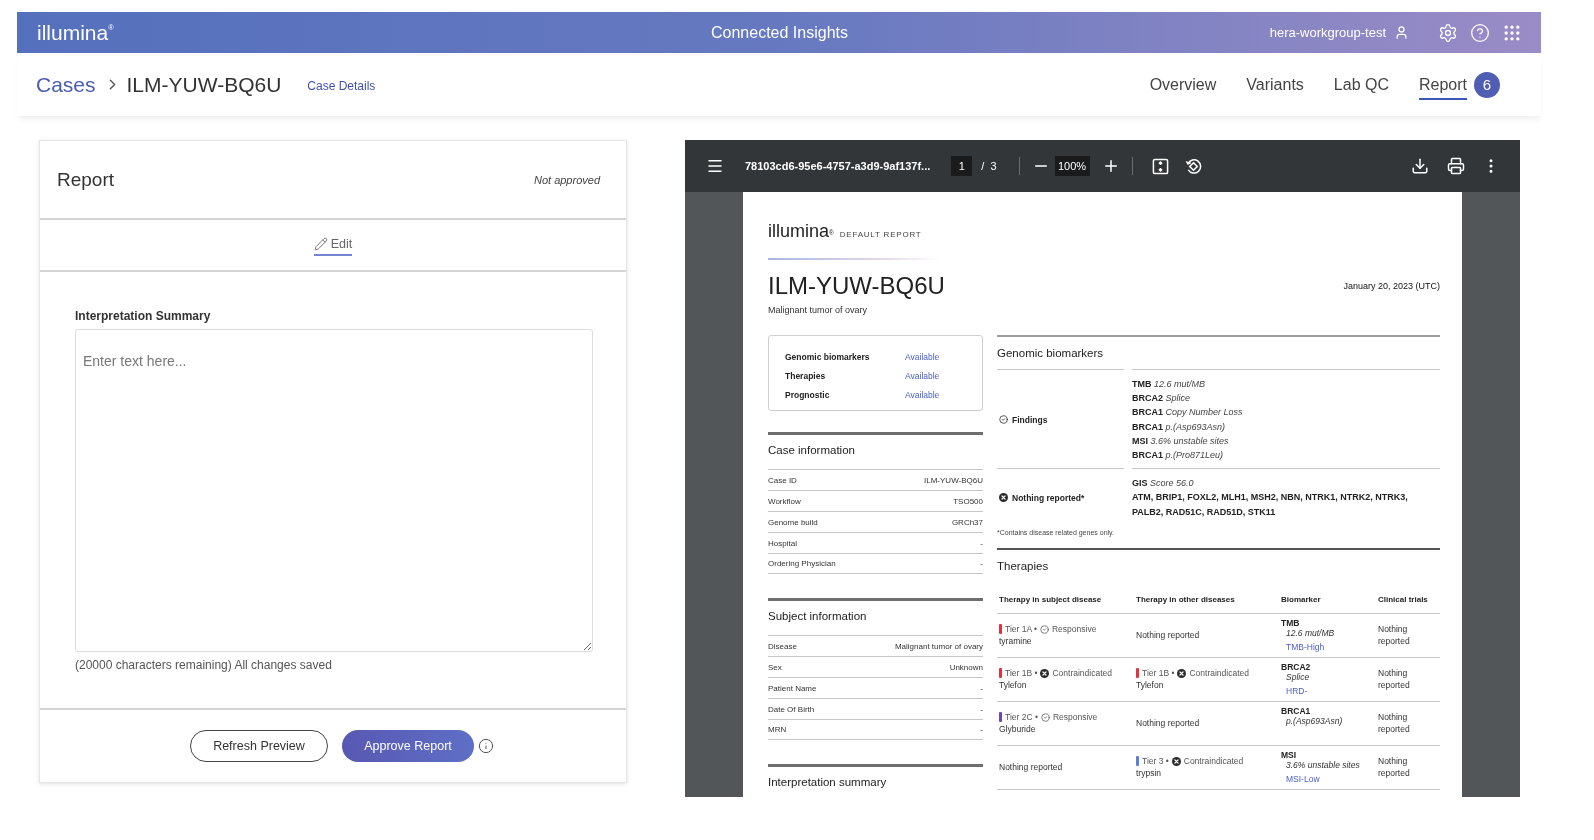 The height and width of the screenshot is (840, 1594). Describe the element at coordinates (1178, 455) in the screenshot. I see `biomarker-line: BRCA1 p.(Pro871Leu)` at that location.